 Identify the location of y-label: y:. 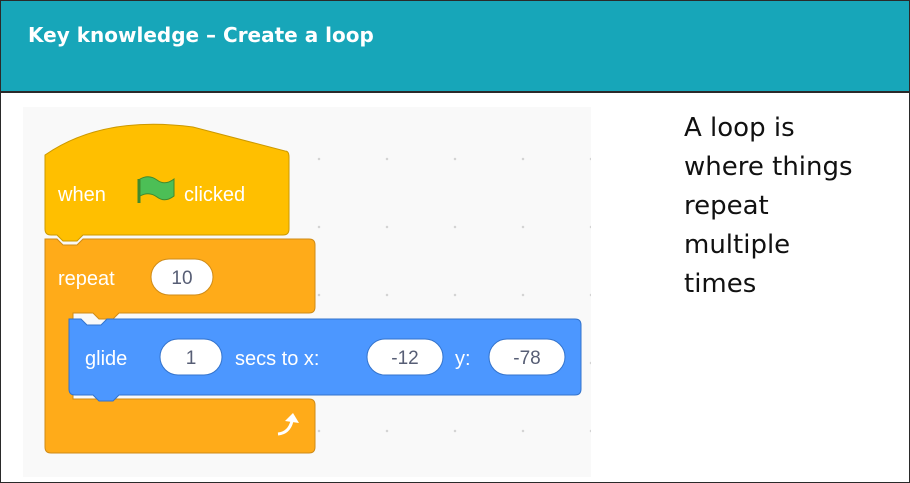
(463, 359).